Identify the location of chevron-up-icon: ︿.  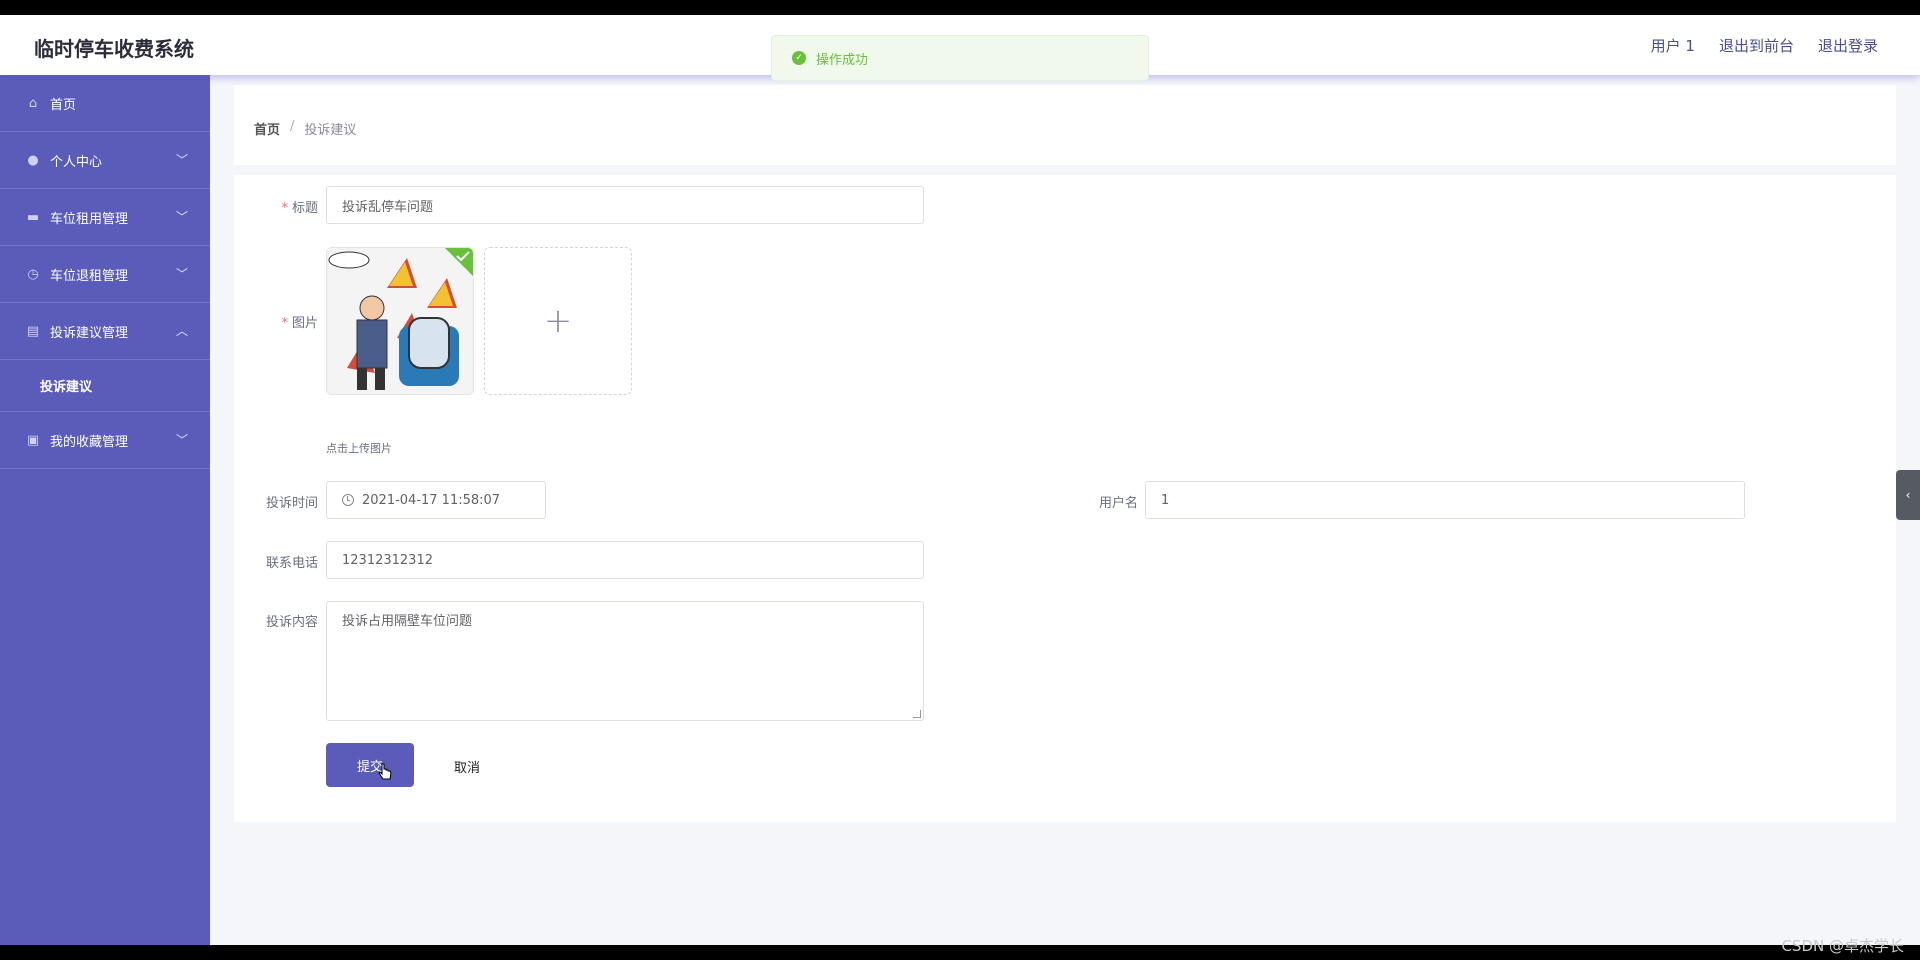
(181, 331).